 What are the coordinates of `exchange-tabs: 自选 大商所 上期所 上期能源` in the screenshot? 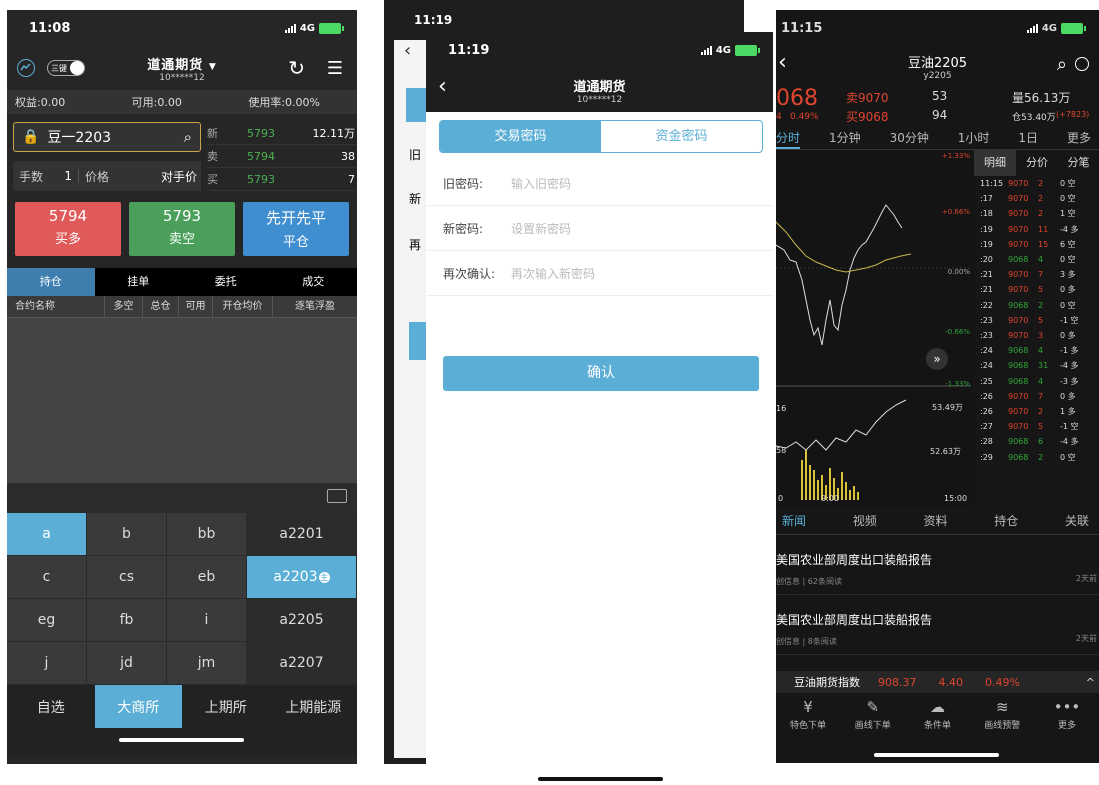 It's located at (182, 706).